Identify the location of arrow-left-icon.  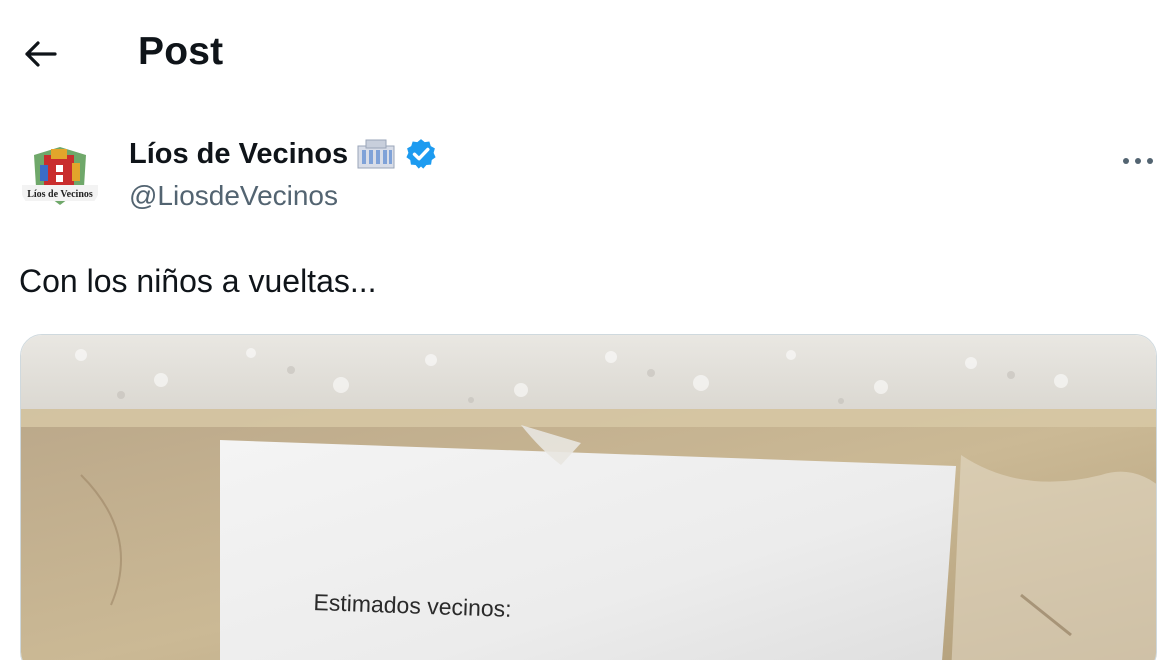
(41, 54).